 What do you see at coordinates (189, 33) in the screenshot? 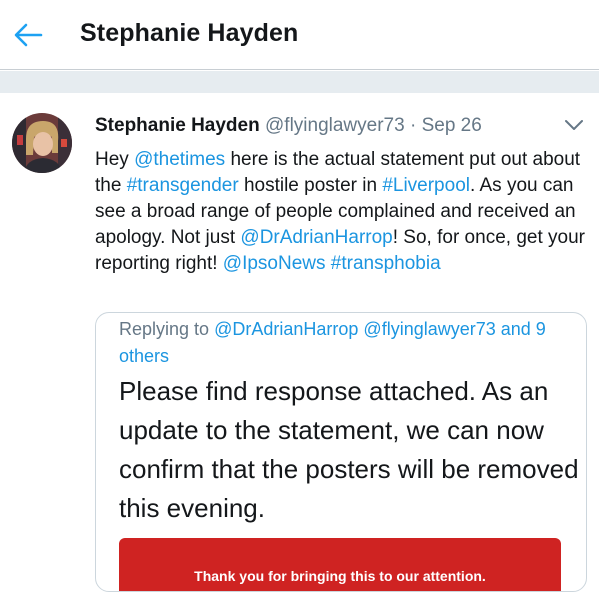
I see `page-title: Stephanie Hayden` at bounding box center [189, 33].